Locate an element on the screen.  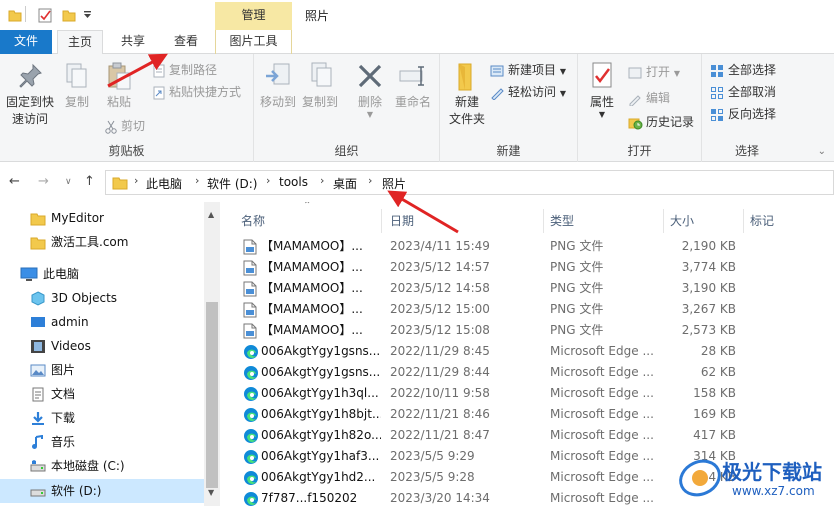
select-all-button: 全部选择 is located at coordinates (743, 70).